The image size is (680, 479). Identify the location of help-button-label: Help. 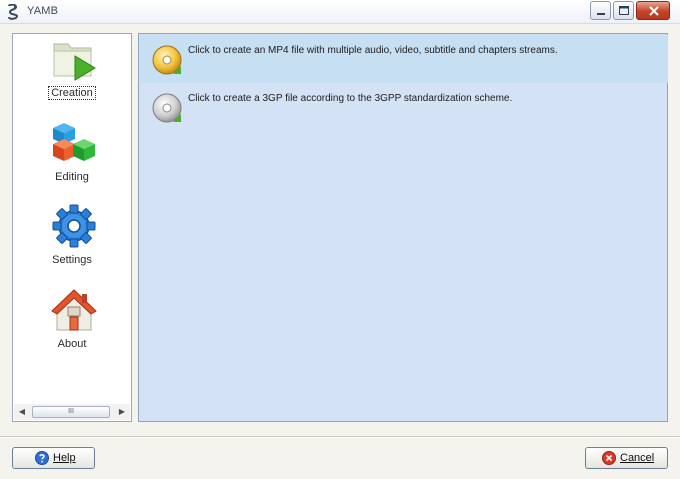
(64, 458).